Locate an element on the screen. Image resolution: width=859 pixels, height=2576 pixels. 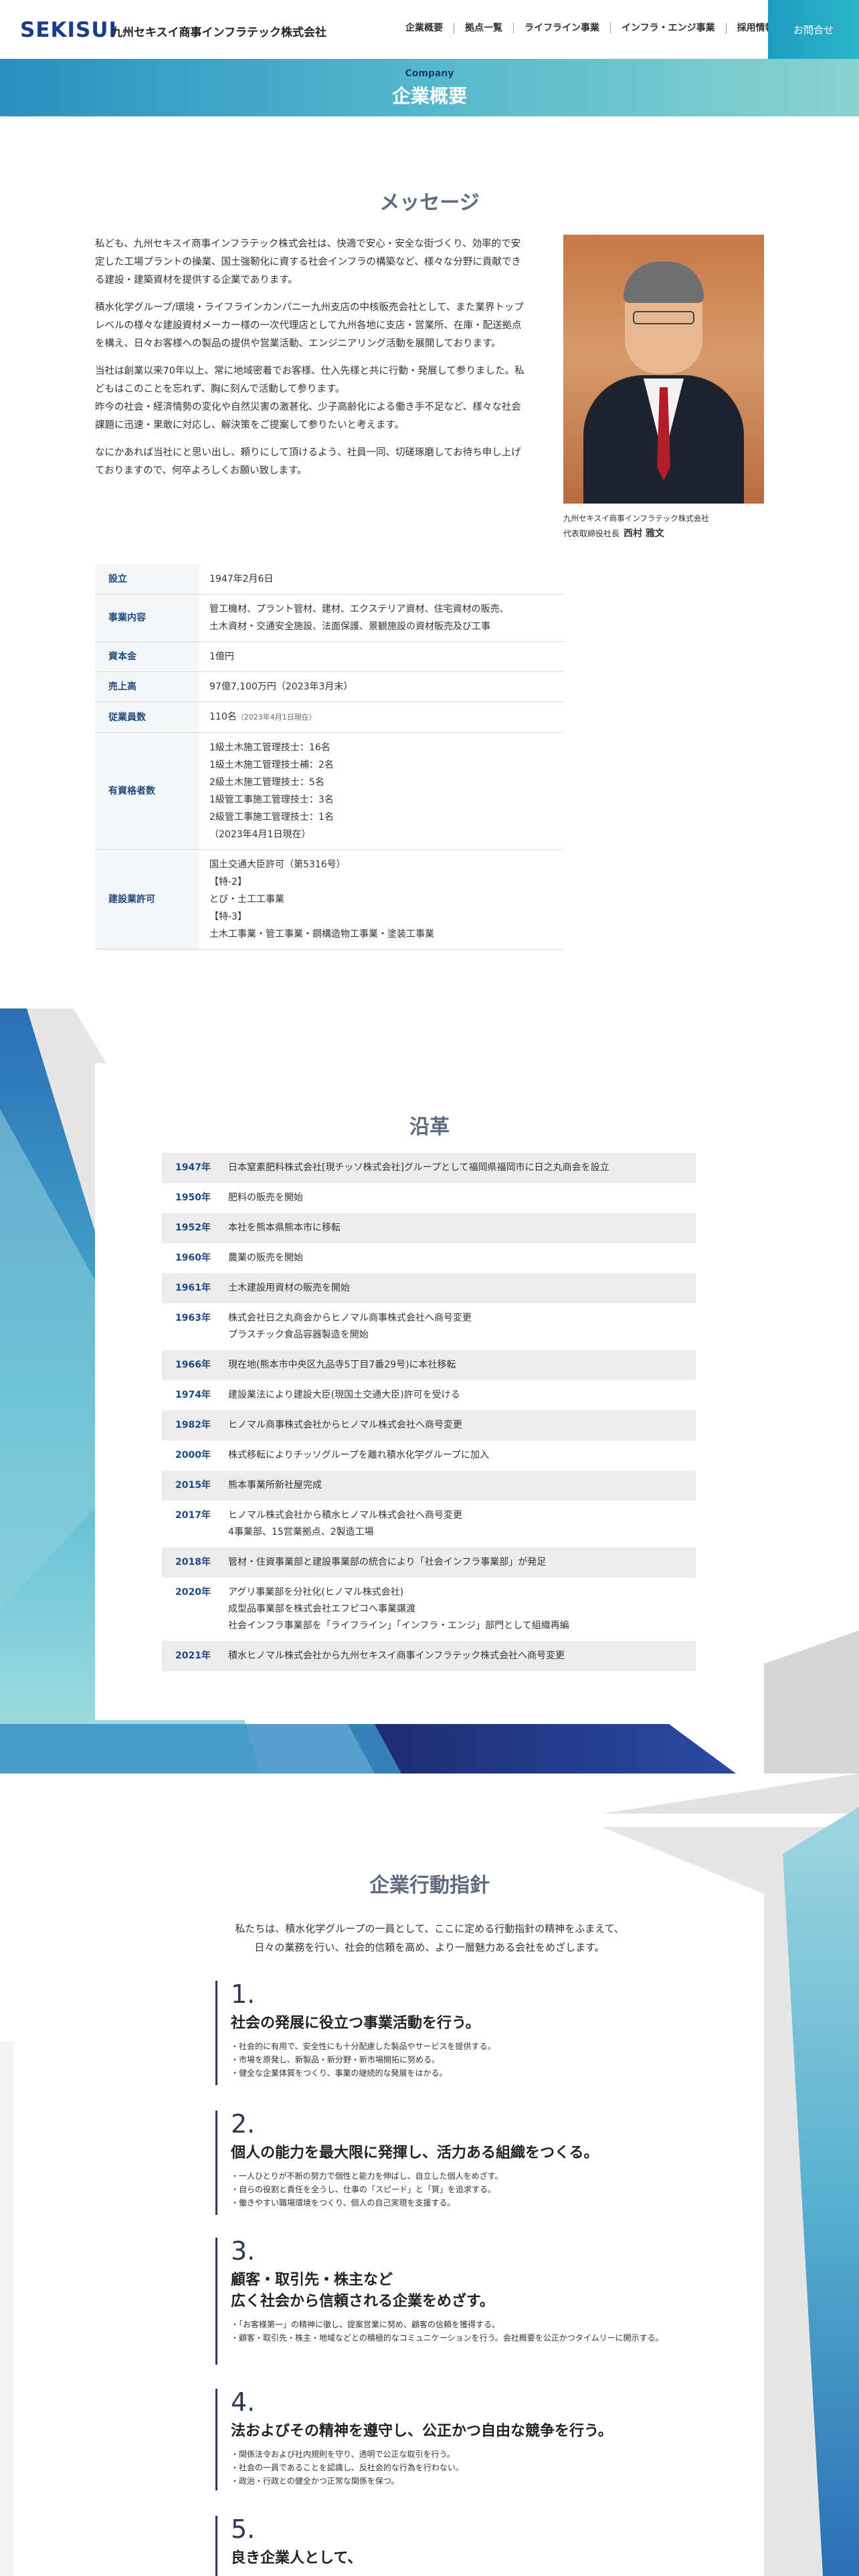
info-label: 設立 is located at coordinates (147, 579).